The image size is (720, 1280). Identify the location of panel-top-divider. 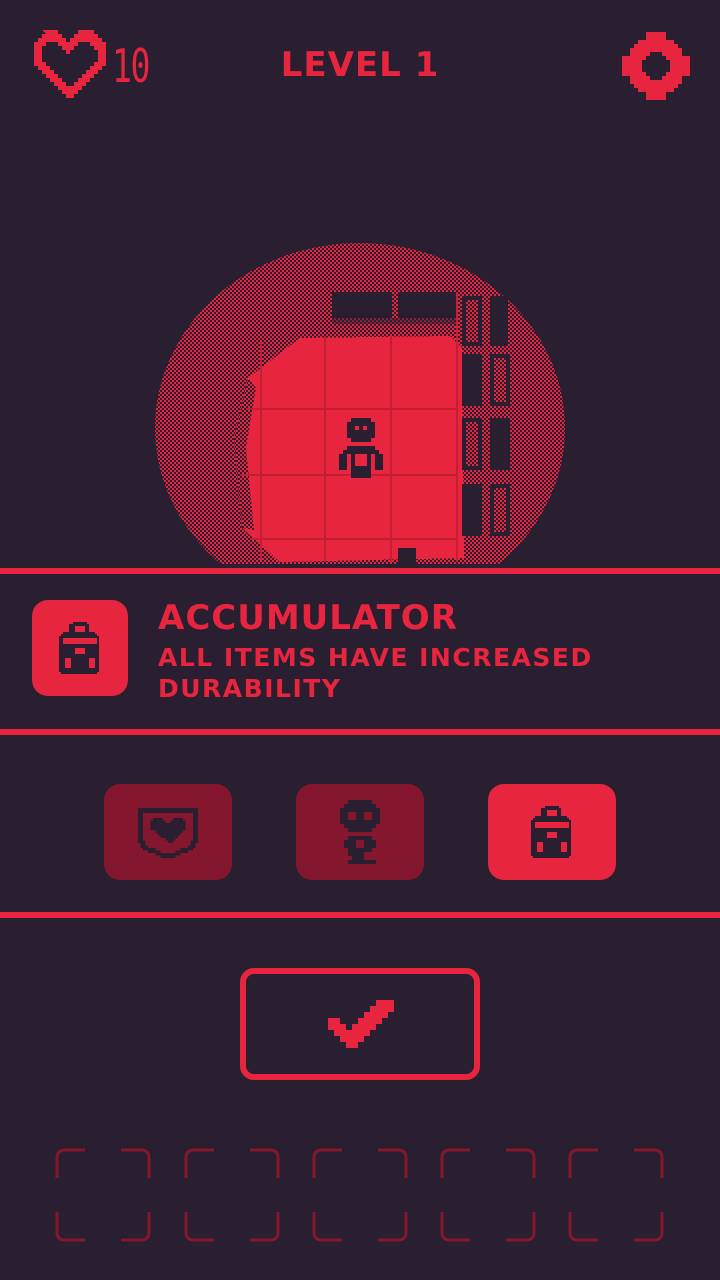
(360, 571).